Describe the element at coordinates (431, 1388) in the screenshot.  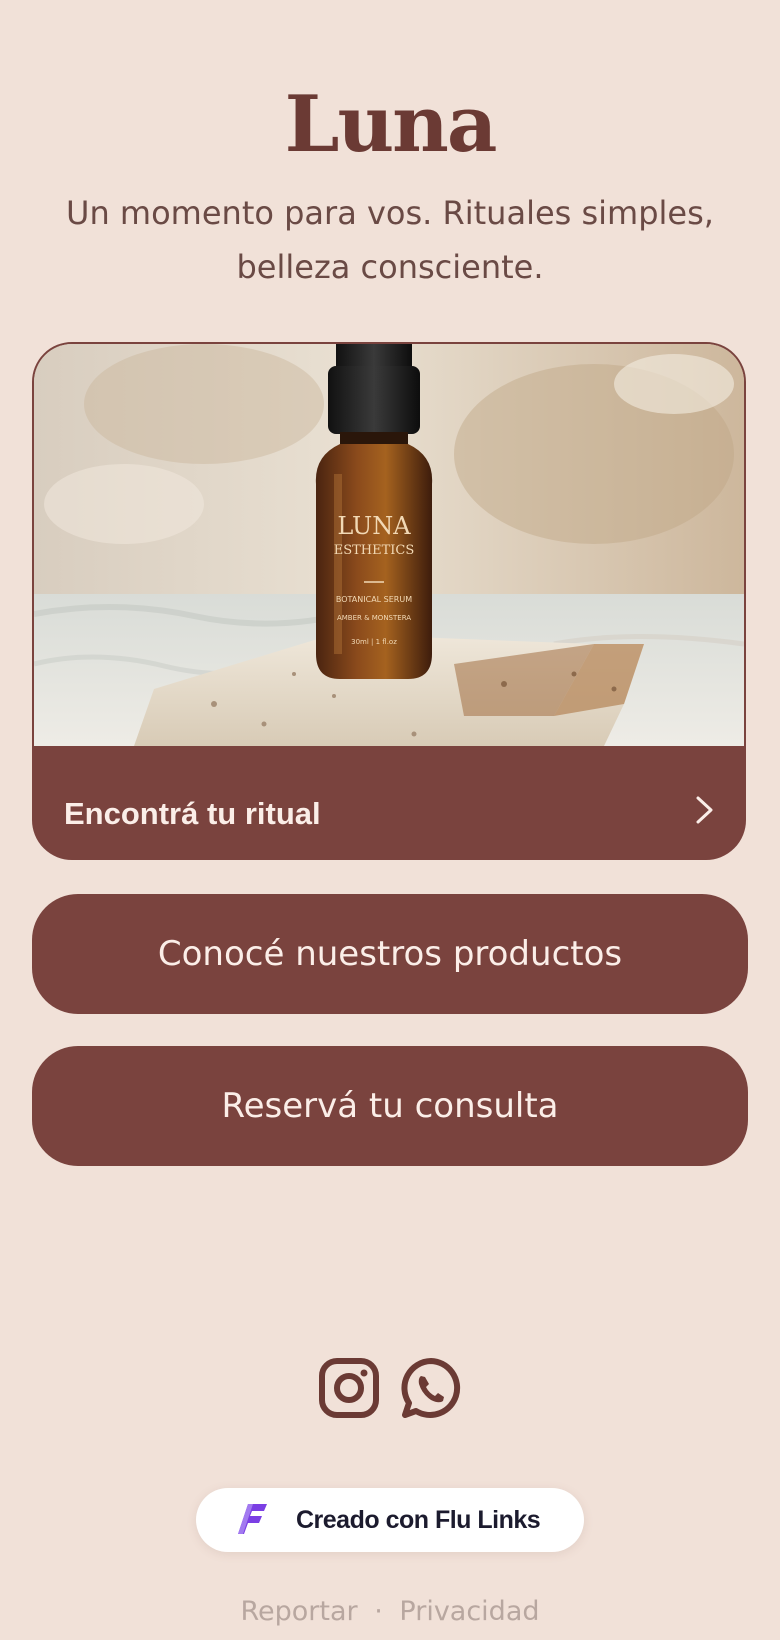
I see `whatsapp-icon` at that location.